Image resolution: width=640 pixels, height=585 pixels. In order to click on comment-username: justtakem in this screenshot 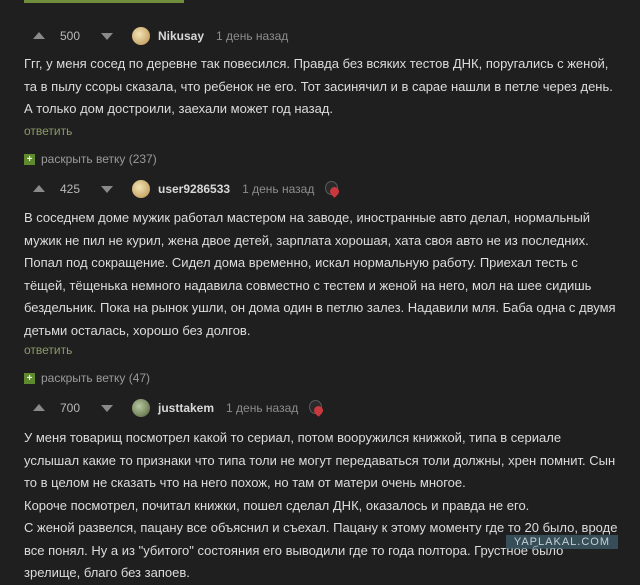, I will do `click(186, 408)`.